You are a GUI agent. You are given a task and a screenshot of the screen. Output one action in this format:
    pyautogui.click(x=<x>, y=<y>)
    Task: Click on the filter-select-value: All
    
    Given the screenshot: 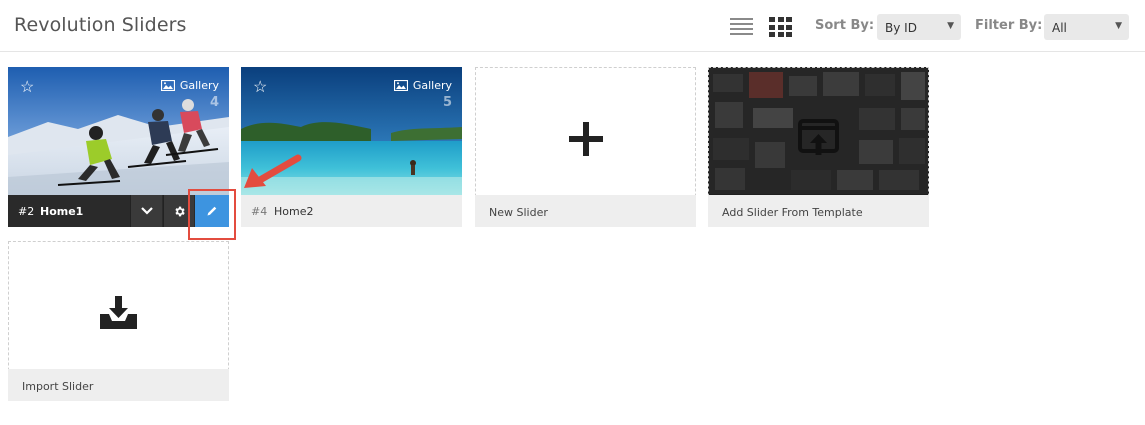 What is the action you would take?
    pyautogui.click(x=1059, y=28)
    